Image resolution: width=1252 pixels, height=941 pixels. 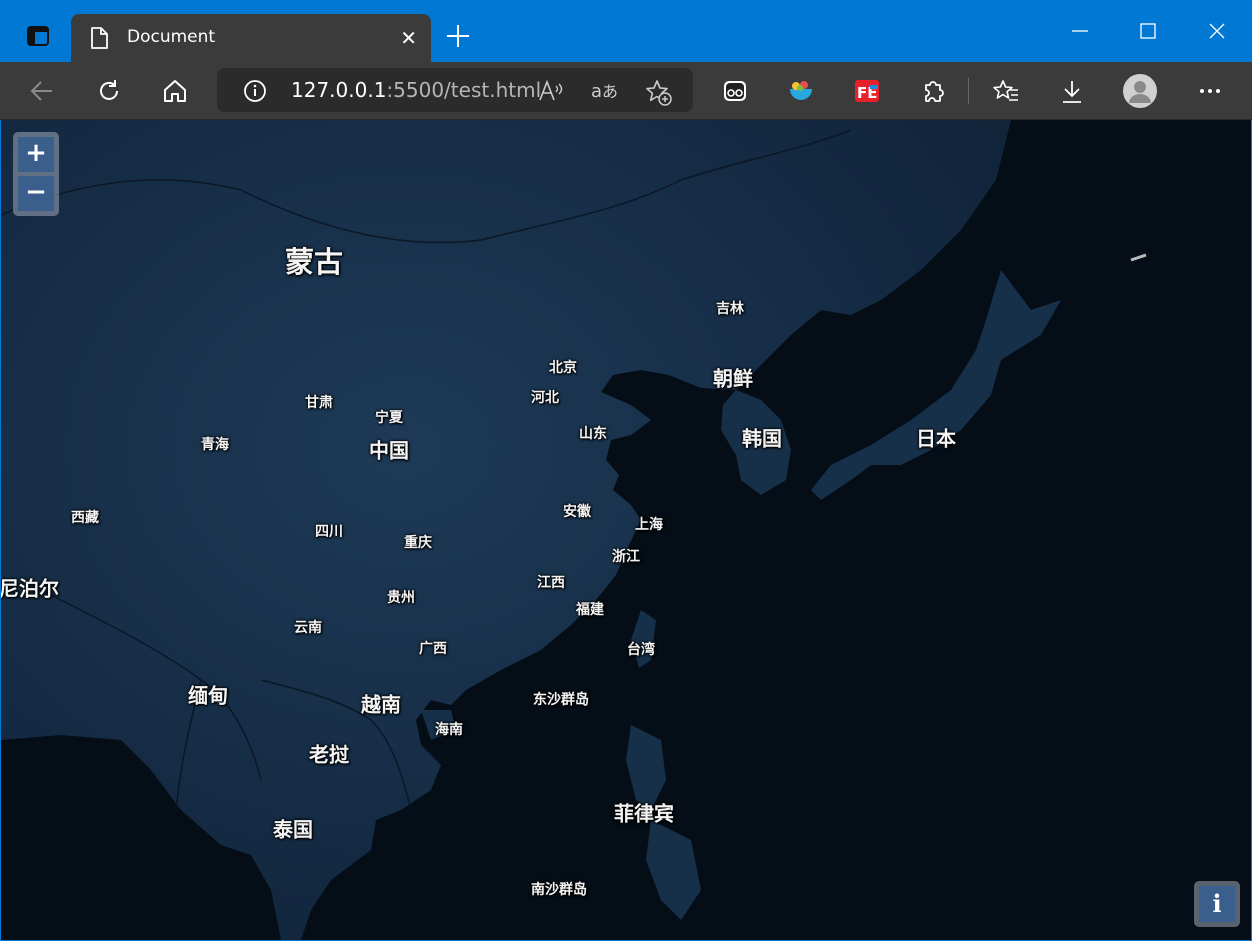 I want to click on add-favorite-icon, so click(x=658, y=94).